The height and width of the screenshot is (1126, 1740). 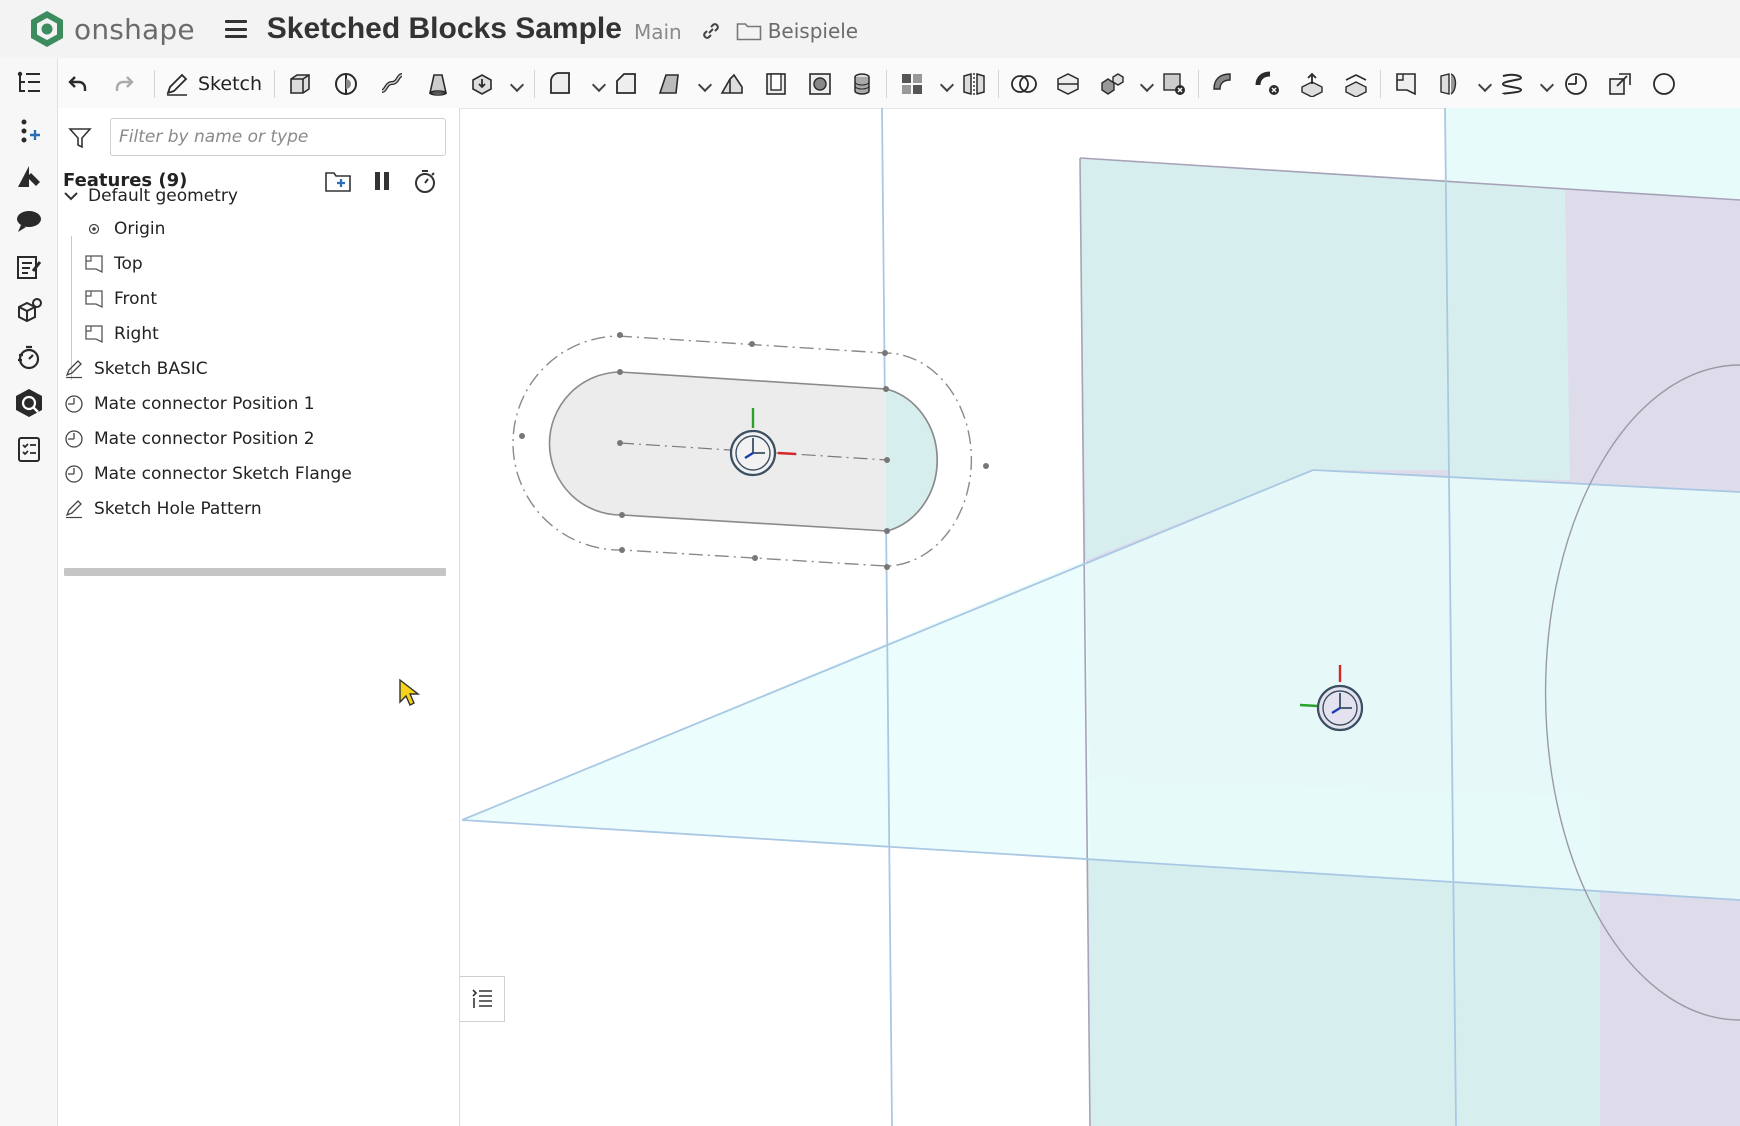 I want to click on modify-fillet-icon, so click(x=1224, y=84).